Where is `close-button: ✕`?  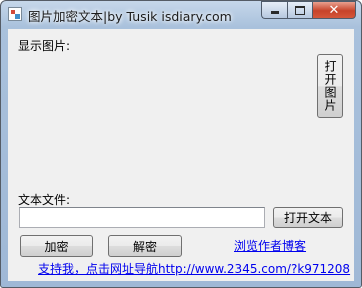 close-button: ✕ is located at coordinates (334, 10).